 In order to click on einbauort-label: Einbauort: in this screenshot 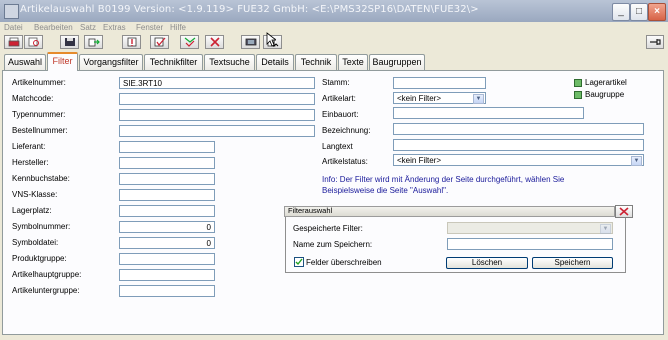, I will do `click(340, 114)`.